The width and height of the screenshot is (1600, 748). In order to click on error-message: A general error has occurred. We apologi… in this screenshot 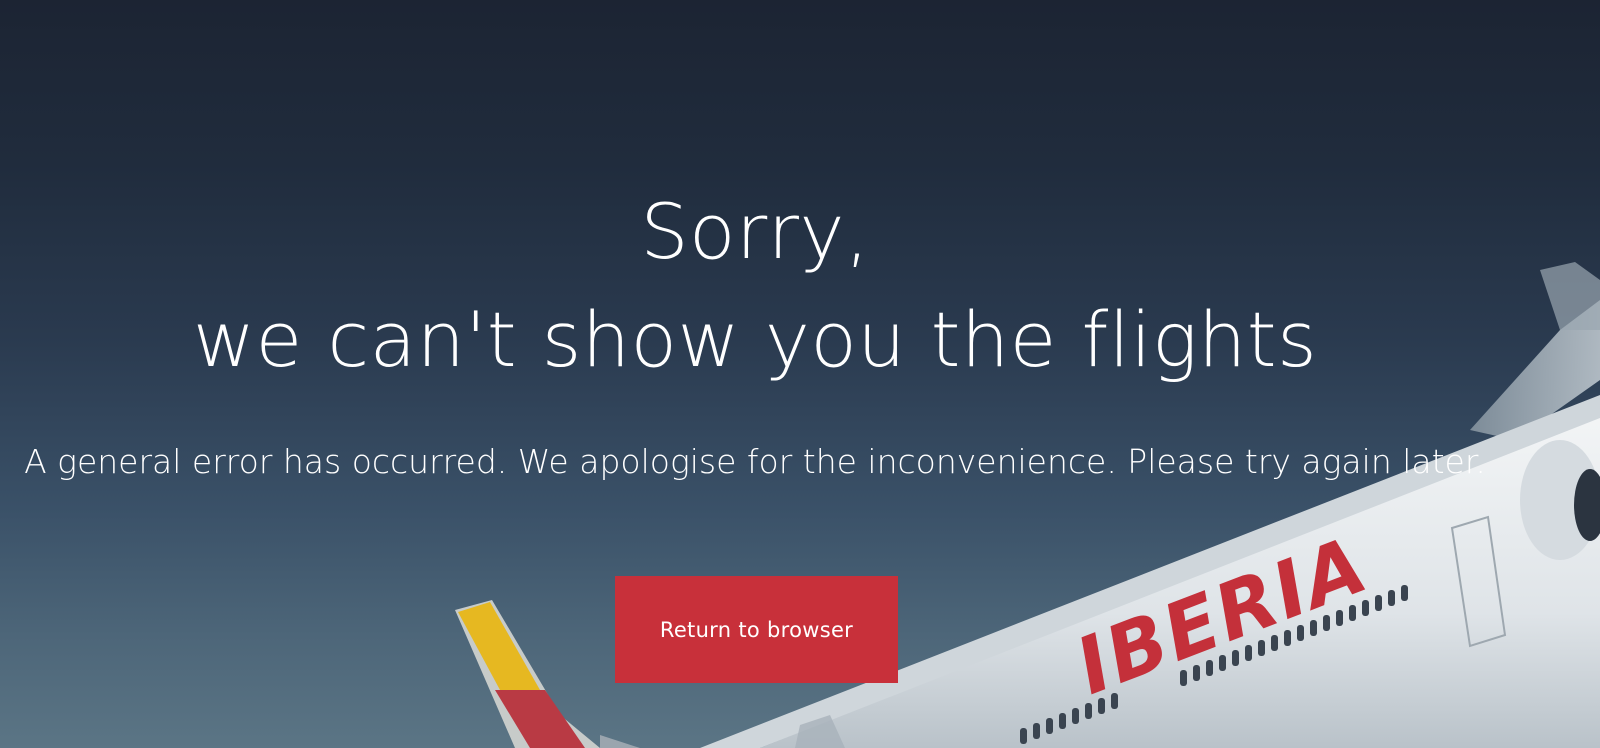, I will do `click(755, 461)`.